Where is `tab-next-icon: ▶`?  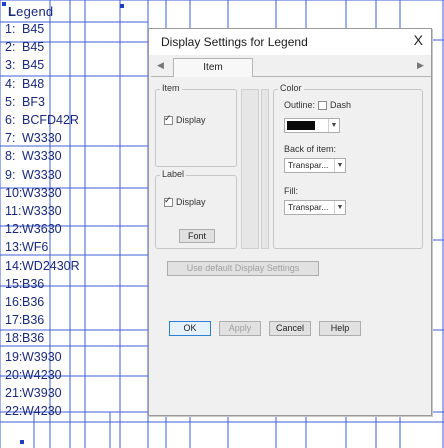
tab-next-icon: ▶ is located at coordinates (420, 65).